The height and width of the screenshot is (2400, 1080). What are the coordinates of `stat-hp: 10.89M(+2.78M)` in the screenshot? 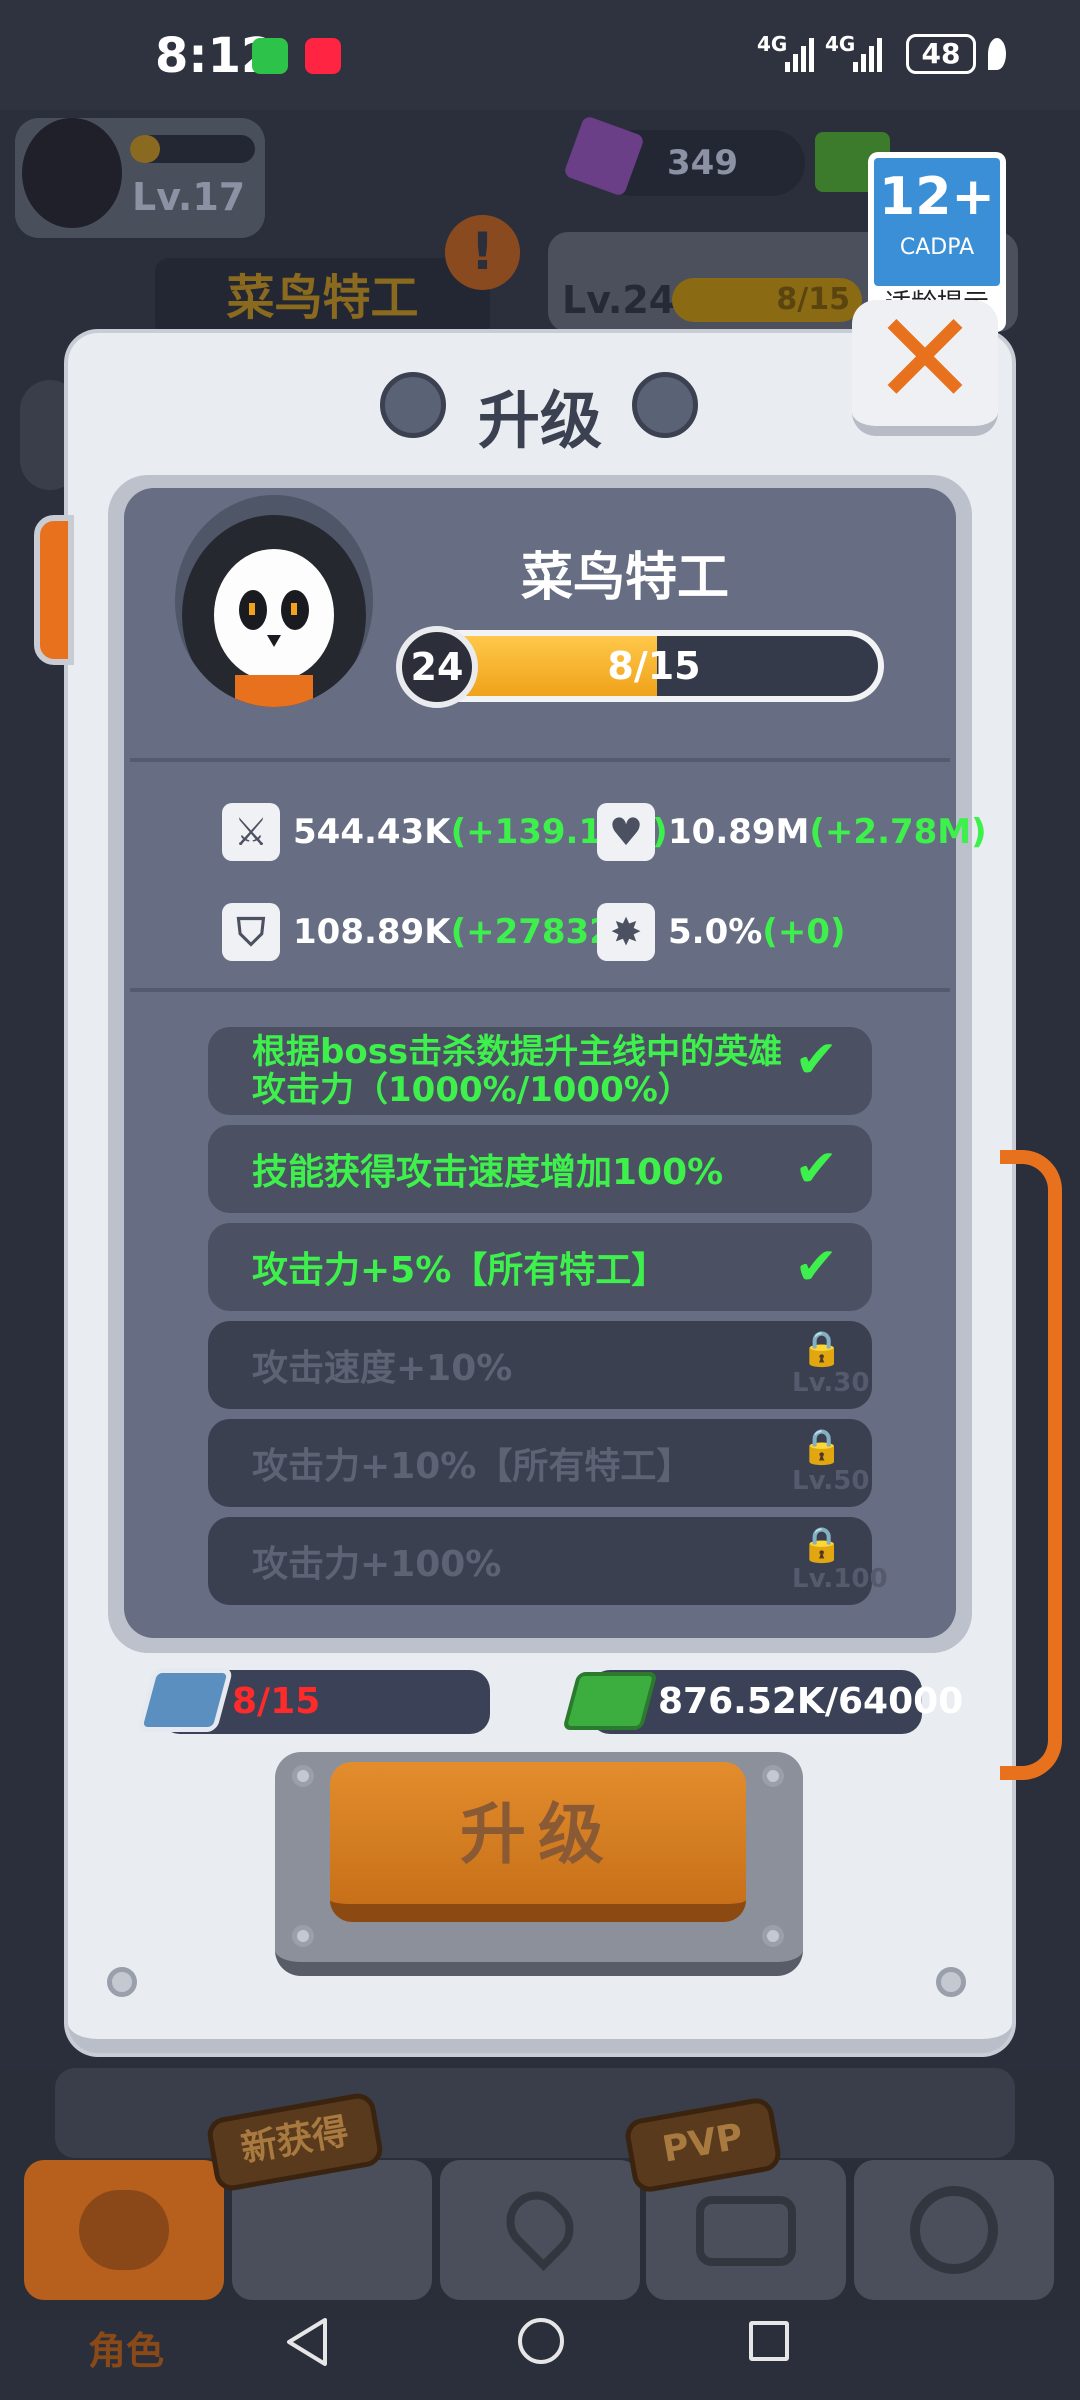 It's located at (827, 832).